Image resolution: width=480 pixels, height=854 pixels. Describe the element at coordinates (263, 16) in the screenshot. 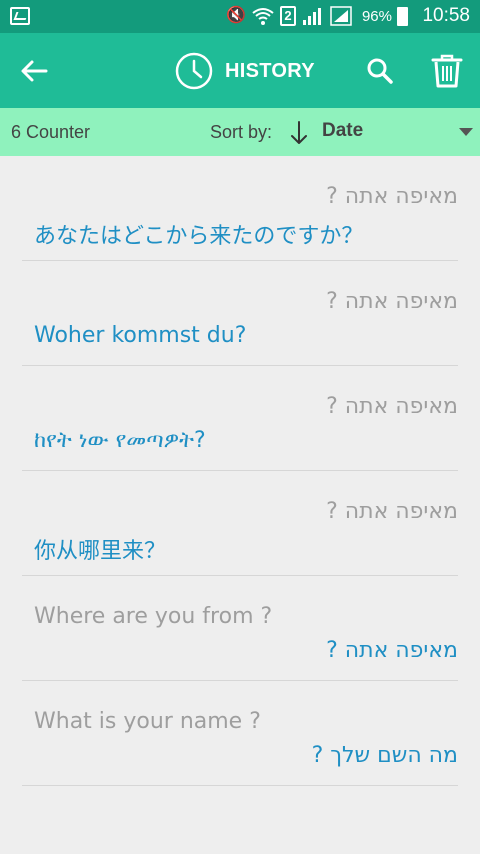

I see `wifi-icon` at that location.